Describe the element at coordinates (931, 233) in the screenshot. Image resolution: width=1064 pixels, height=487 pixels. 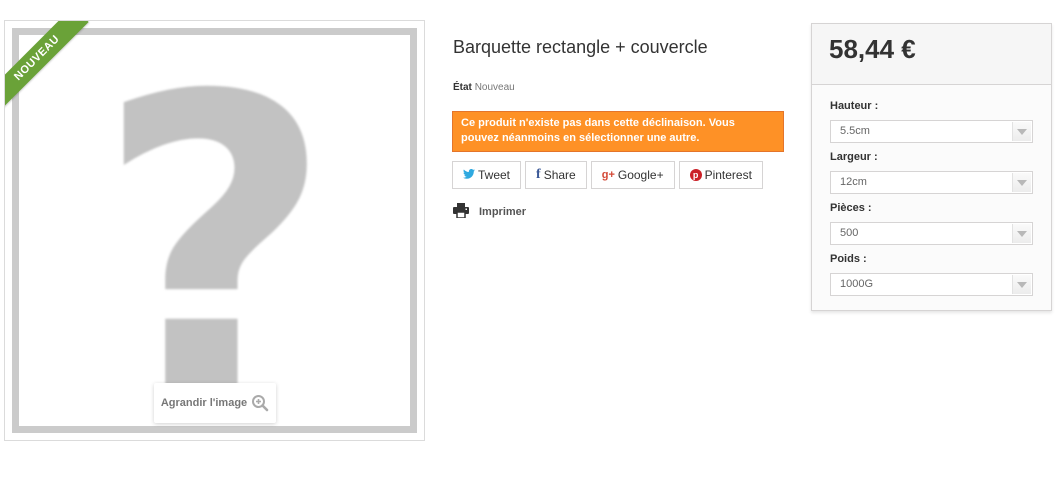
I see `pieces-select: 500` at that location.